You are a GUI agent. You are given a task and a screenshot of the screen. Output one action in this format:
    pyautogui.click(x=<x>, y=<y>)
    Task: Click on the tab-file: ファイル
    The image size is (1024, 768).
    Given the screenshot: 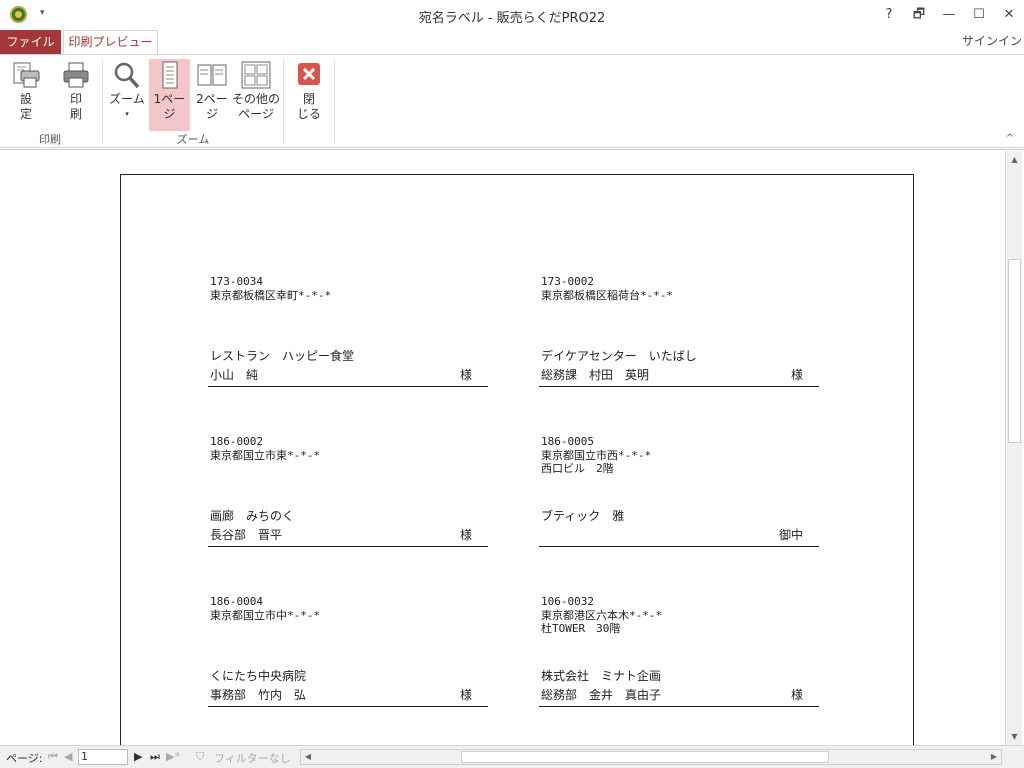 What is the action you would take?
    pyautogui.click(x=30, y=42)
    